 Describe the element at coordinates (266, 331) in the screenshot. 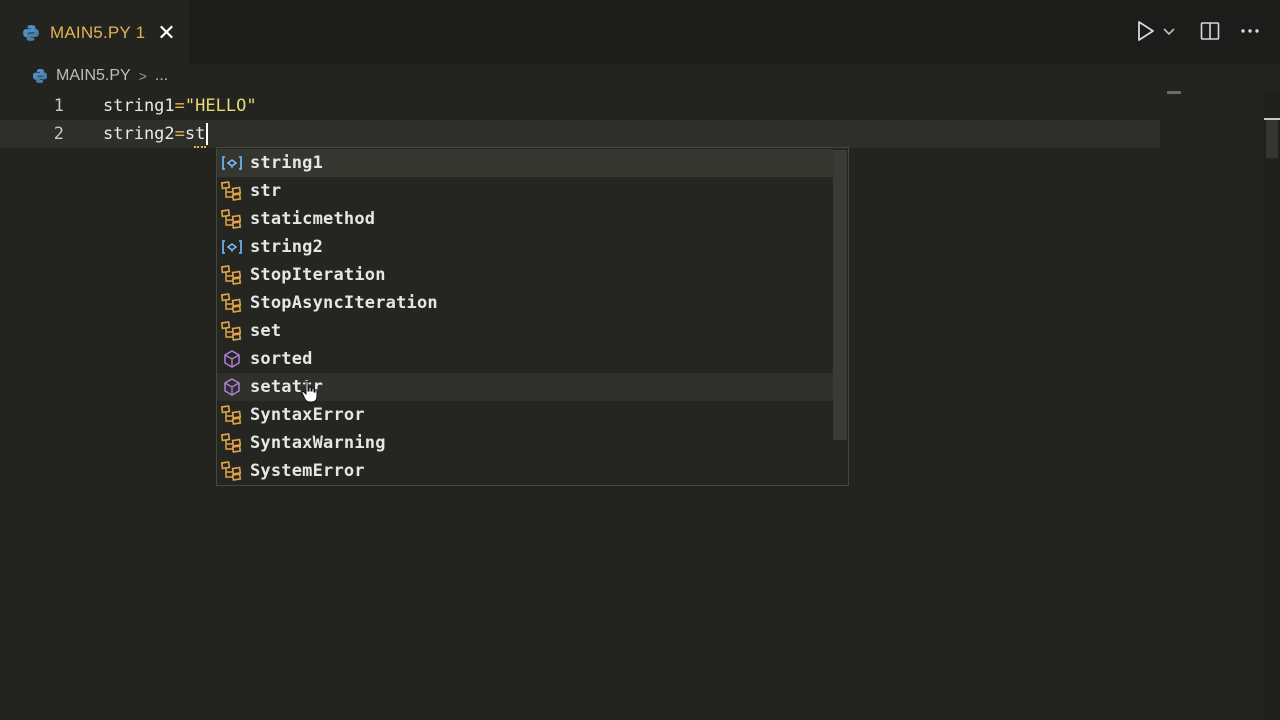

I see `suggestion-label: set` at that location.